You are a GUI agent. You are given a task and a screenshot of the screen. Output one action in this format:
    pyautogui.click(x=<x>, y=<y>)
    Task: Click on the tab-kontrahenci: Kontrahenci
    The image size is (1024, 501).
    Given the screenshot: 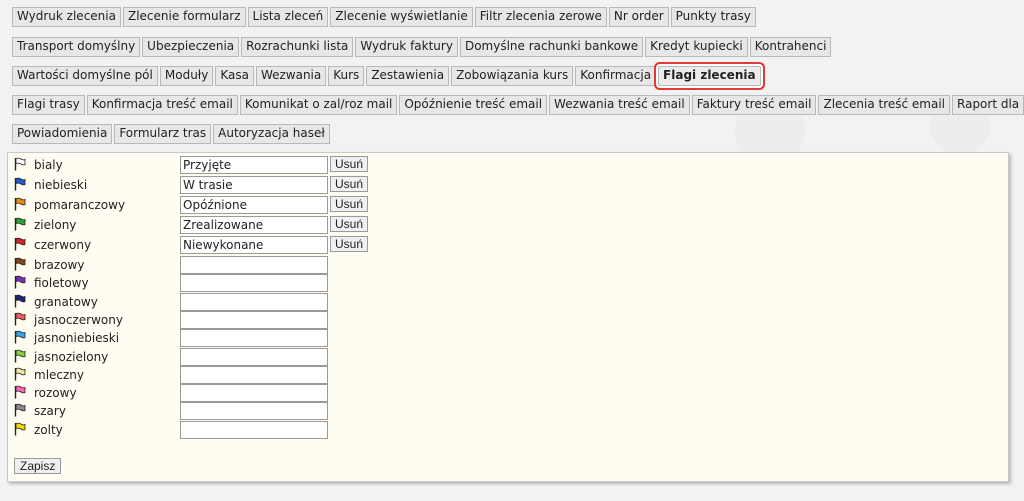 What is the action you would take?
    pyautogui.click(x=790, y=47)
    